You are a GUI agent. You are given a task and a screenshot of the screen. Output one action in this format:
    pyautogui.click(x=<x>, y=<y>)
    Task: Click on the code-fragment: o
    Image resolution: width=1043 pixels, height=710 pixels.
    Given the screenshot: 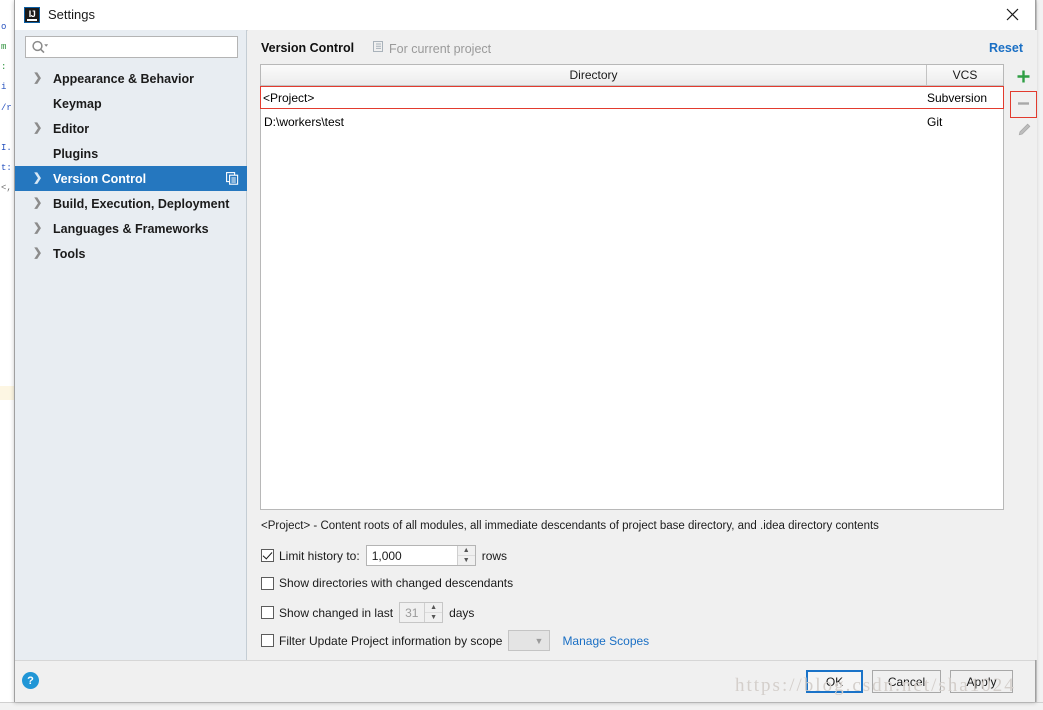 What is the action you would take?
    pyautogui.click(x=4, y=27)
    